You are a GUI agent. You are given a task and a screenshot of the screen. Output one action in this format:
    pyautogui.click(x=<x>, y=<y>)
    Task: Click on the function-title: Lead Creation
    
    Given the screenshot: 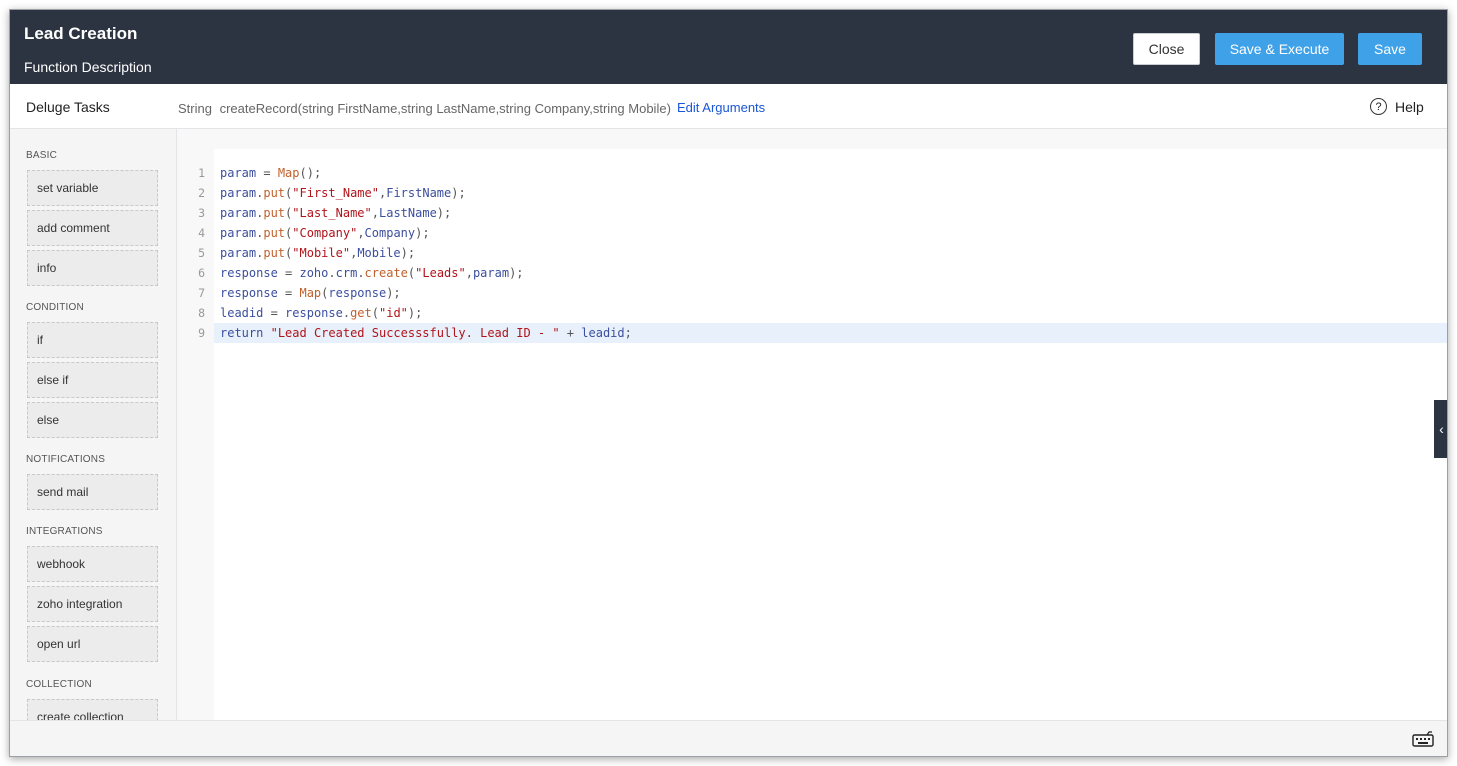 What is the action you would take?
    pyautogui.click(x=81, y=33)
    